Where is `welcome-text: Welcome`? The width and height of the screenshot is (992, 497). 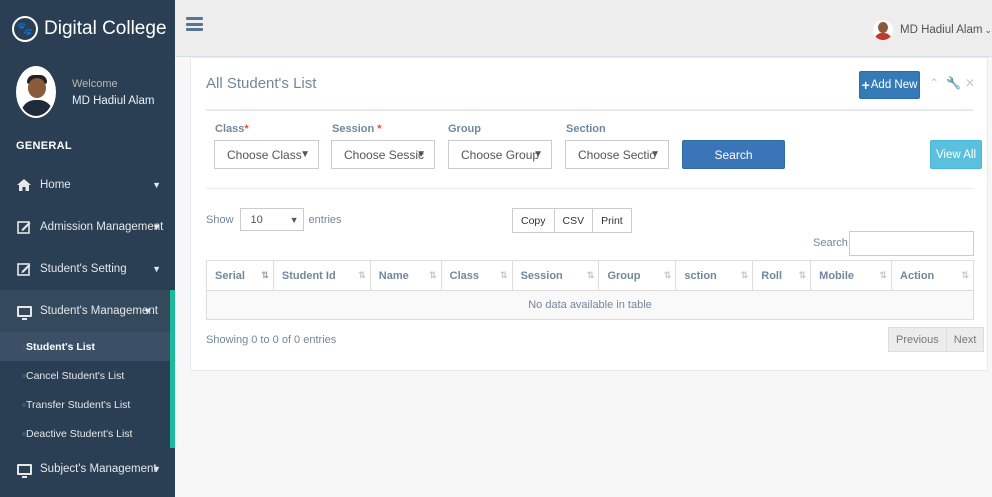
welcome-text: Welcome is located at coordinates (95, 83).